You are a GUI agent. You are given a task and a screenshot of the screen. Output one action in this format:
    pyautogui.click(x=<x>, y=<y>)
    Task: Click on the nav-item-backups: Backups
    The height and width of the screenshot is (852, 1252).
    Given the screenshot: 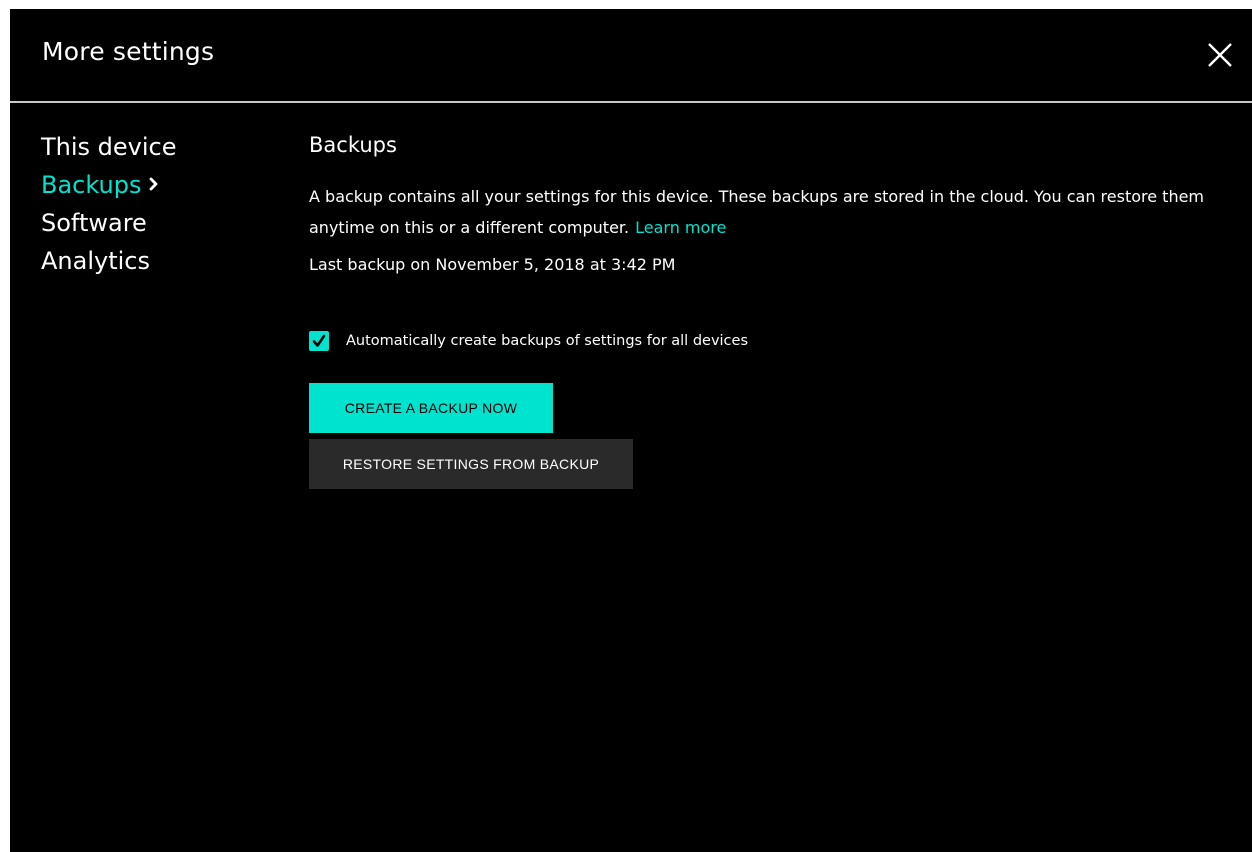 What is the action you would take?
    pyautogui.click(x=161, y=185)
    